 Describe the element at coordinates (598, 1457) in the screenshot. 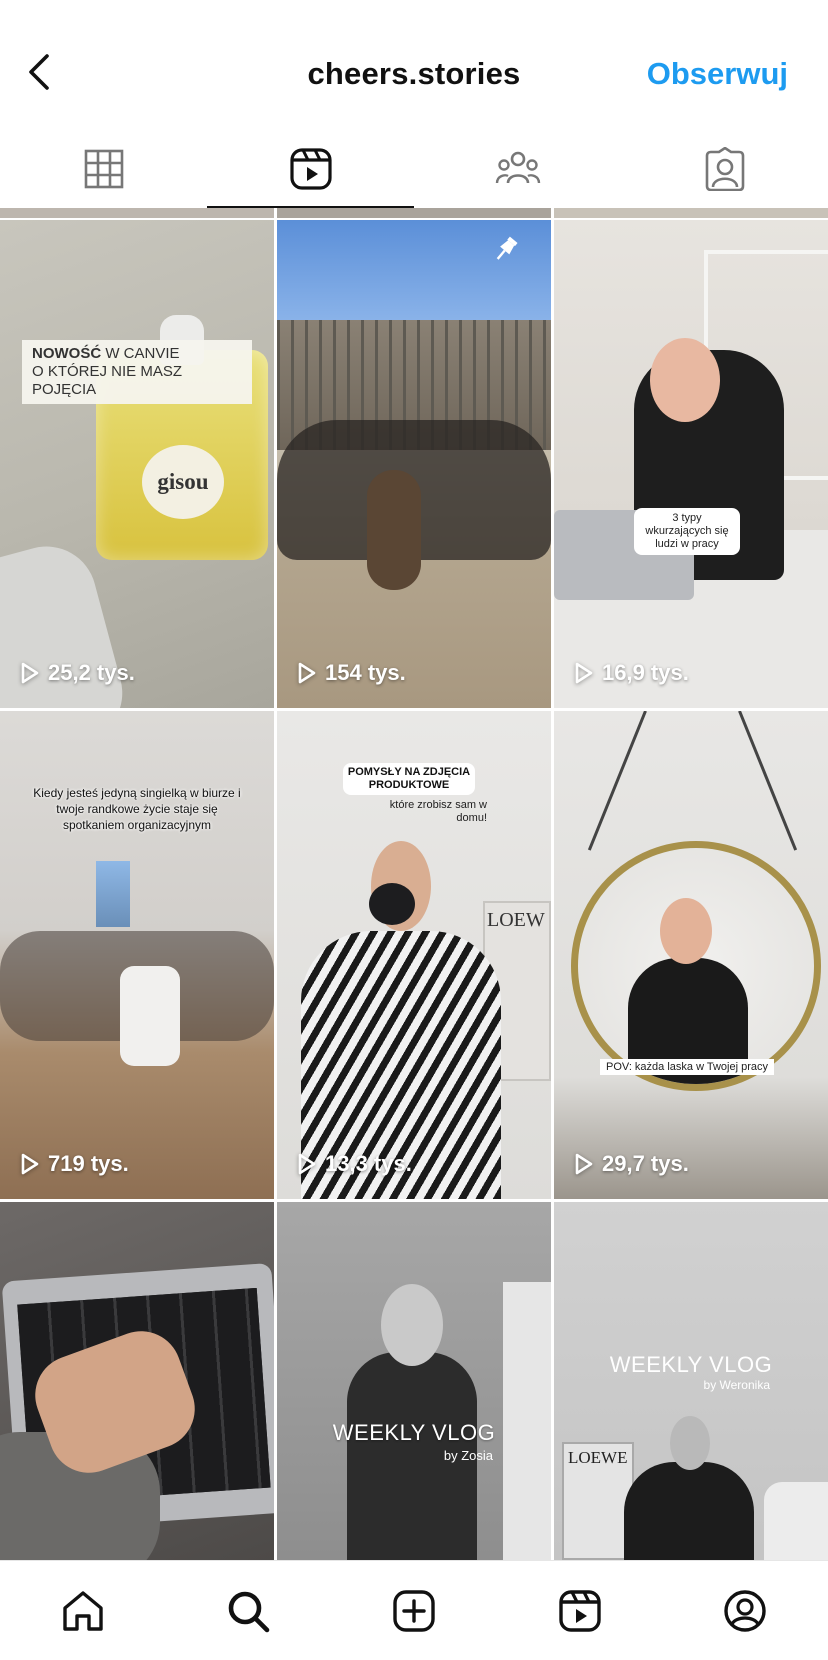

I see `poster-label: LOEWE` at that location.